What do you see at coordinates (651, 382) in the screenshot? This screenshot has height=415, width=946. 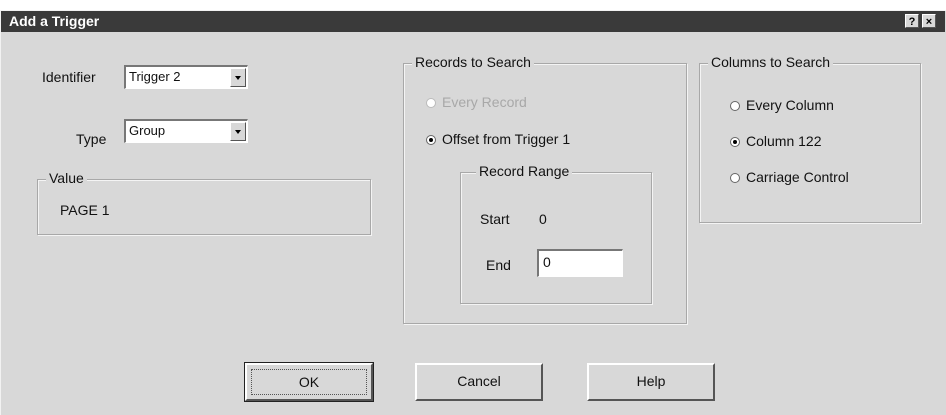 I see `help-button: Help` at bounding box center [651, 382].